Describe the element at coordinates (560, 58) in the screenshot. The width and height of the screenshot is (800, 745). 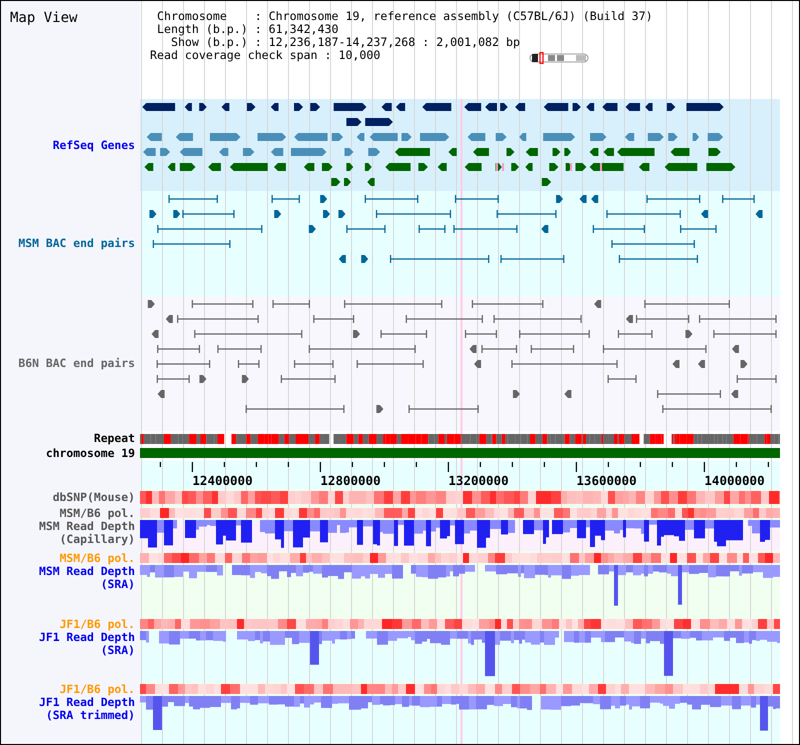
I see `chromosome-ideogram-icon` at that location.